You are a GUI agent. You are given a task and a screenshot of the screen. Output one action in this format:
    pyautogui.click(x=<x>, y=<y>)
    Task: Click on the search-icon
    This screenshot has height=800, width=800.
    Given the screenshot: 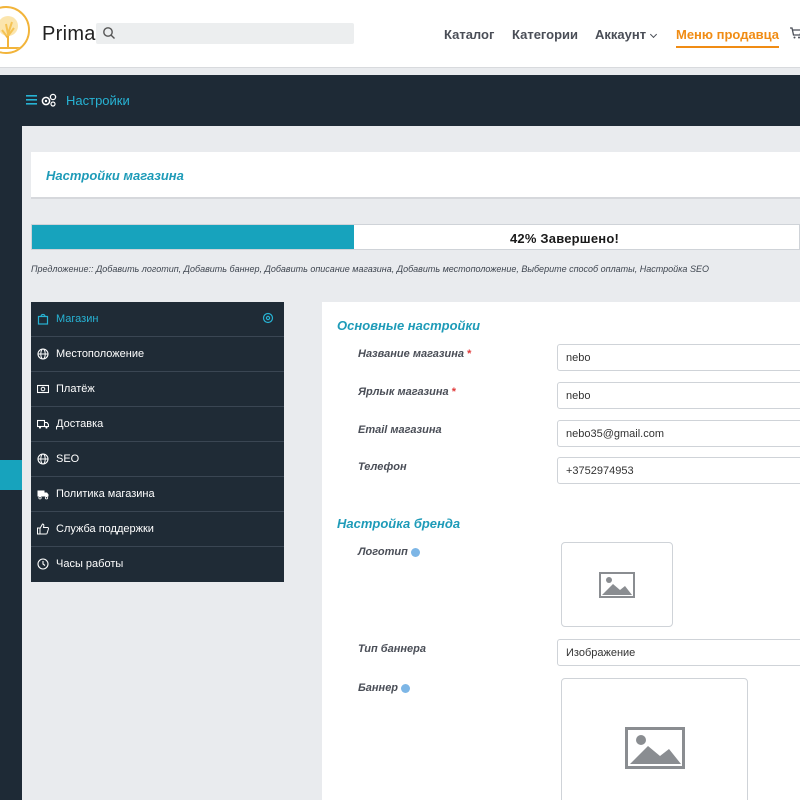 What is the action you would take?
    pyautogui.click(x=109, y=33)
    